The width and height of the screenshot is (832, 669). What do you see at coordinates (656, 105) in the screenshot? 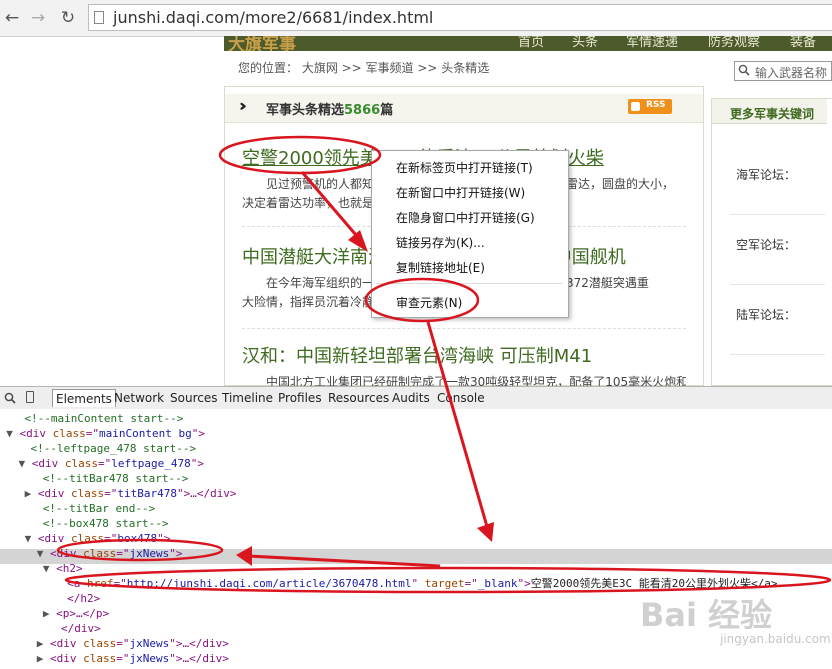
I see `rss-label: RSS` at bounding box center [656, 105].